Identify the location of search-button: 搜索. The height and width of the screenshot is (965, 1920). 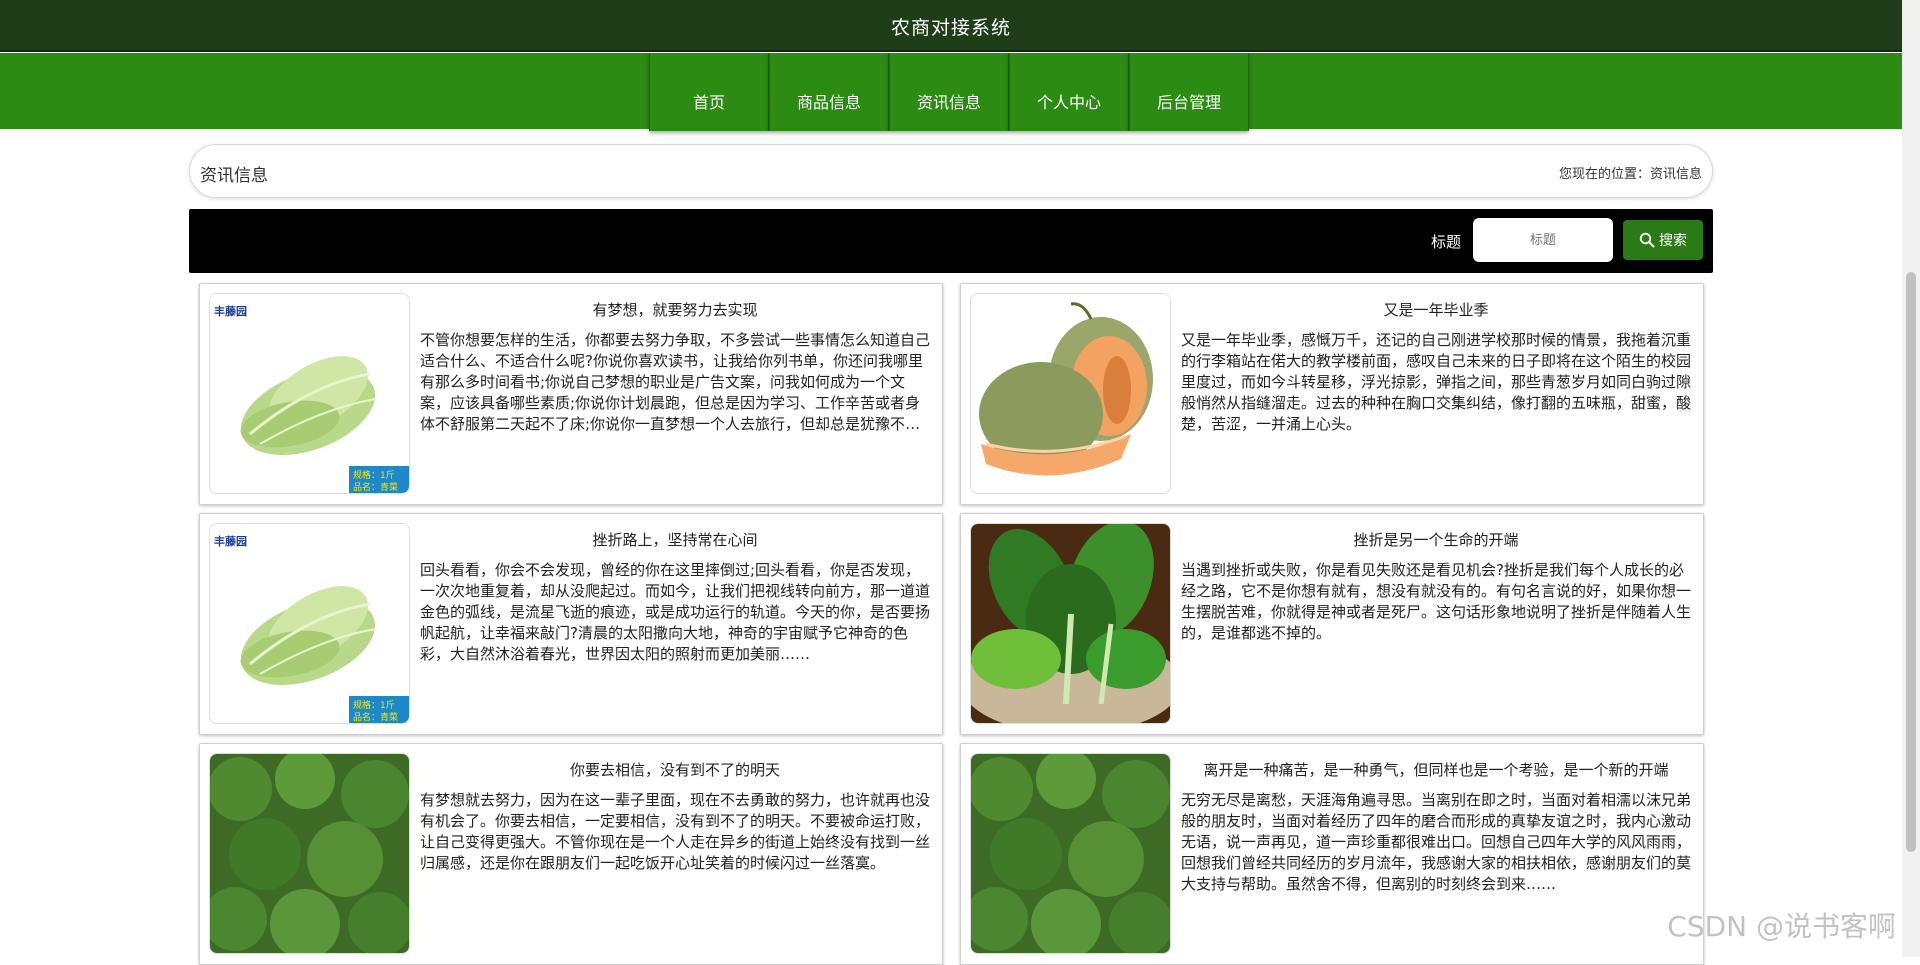
(1663, 240).